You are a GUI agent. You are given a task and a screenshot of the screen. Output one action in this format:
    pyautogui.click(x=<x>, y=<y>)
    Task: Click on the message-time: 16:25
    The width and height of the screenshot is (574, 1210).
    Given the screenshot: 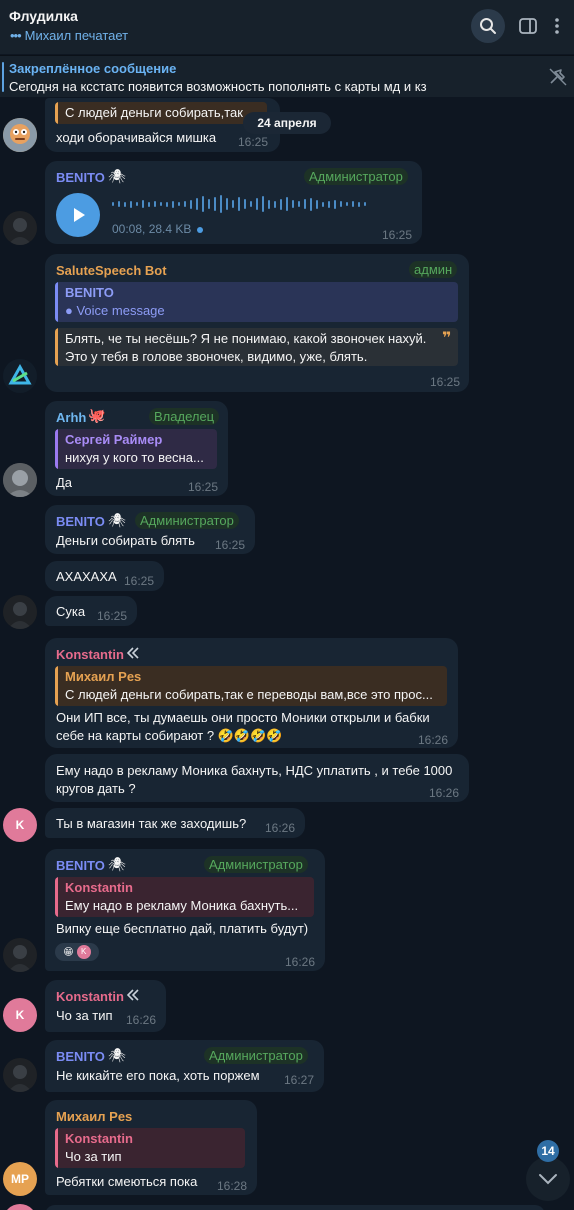 What is the action you would take?
    pyautogui.click(x=203, y=487)
    